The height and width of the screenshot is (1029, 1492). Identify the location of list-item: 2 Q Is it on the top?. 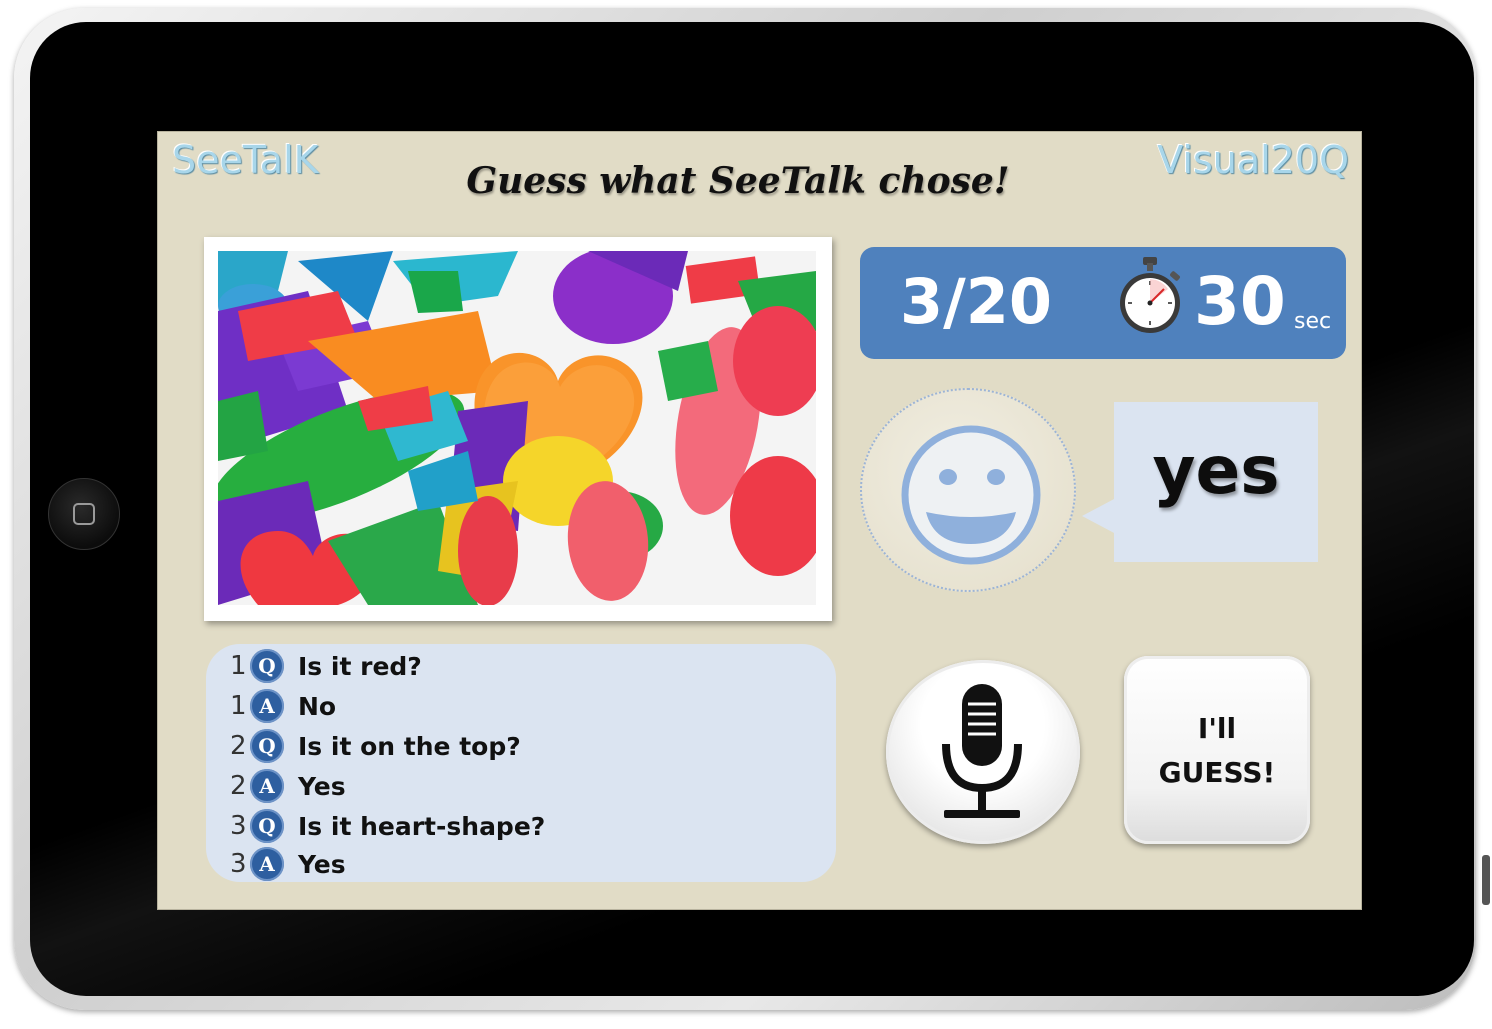
(375, 746).